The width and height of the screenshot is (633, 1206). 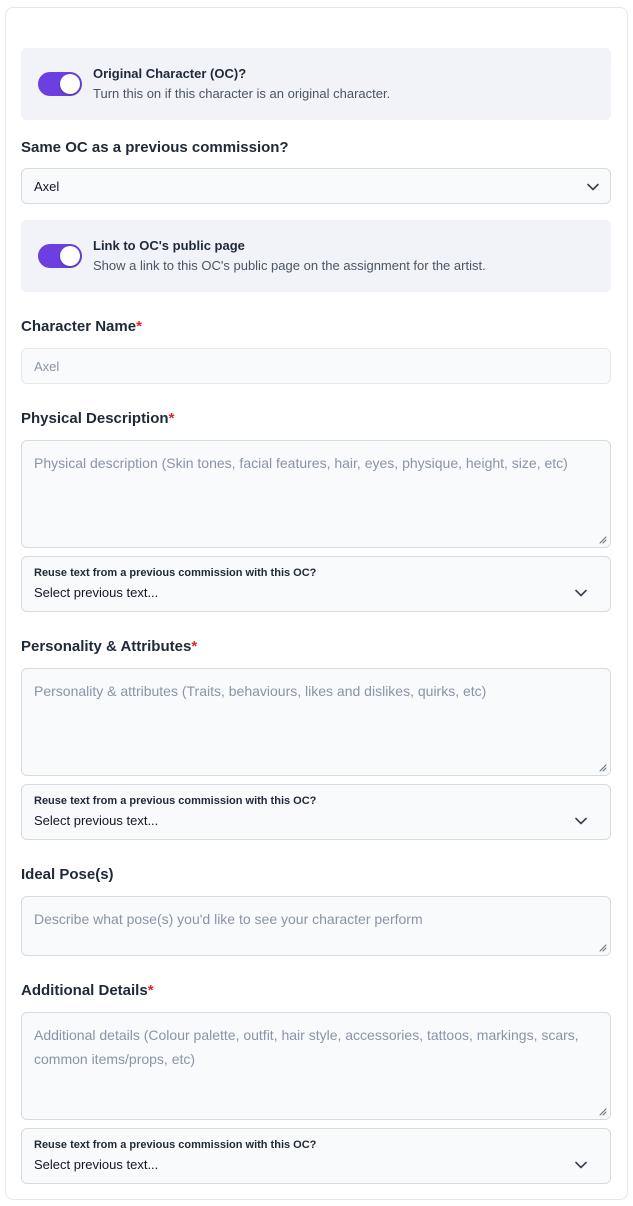 What do you see at coordinates (47, 366) in the screenshot?
I see `character-name-placeholder: Axel` at bounding box center [47, 366].